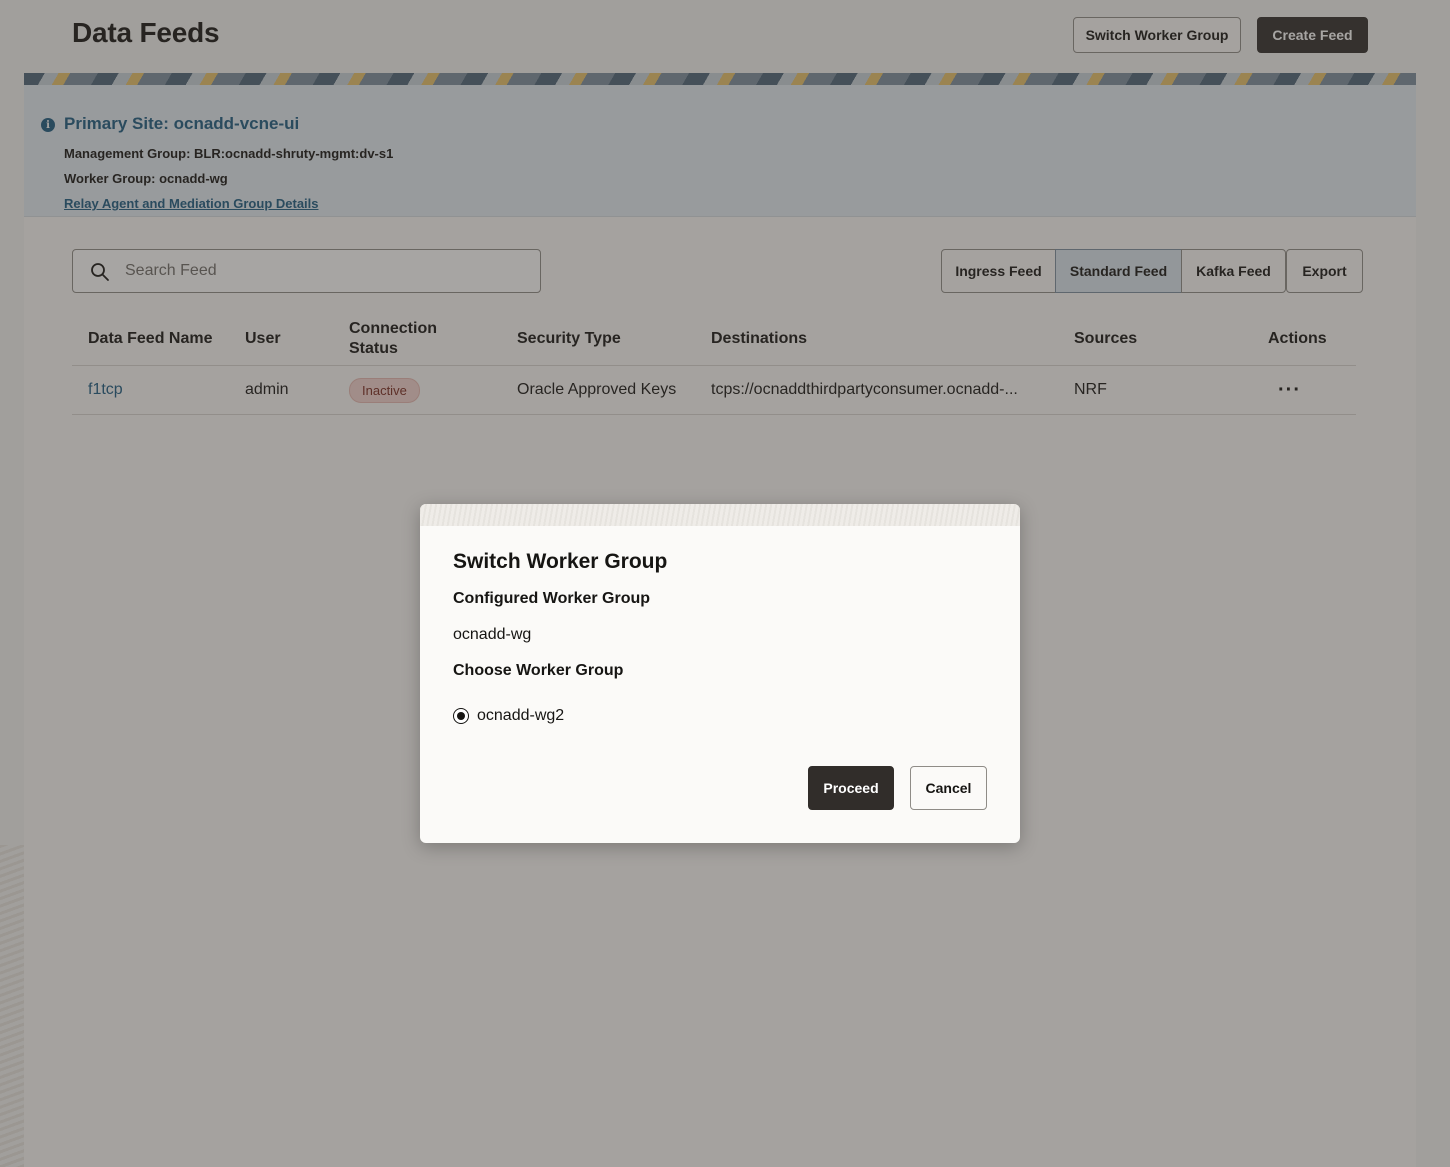 The width and height of the screenshot is (1450, 1167). I want to click on dialog-title: Switch Worker Group, so click(560, 561).